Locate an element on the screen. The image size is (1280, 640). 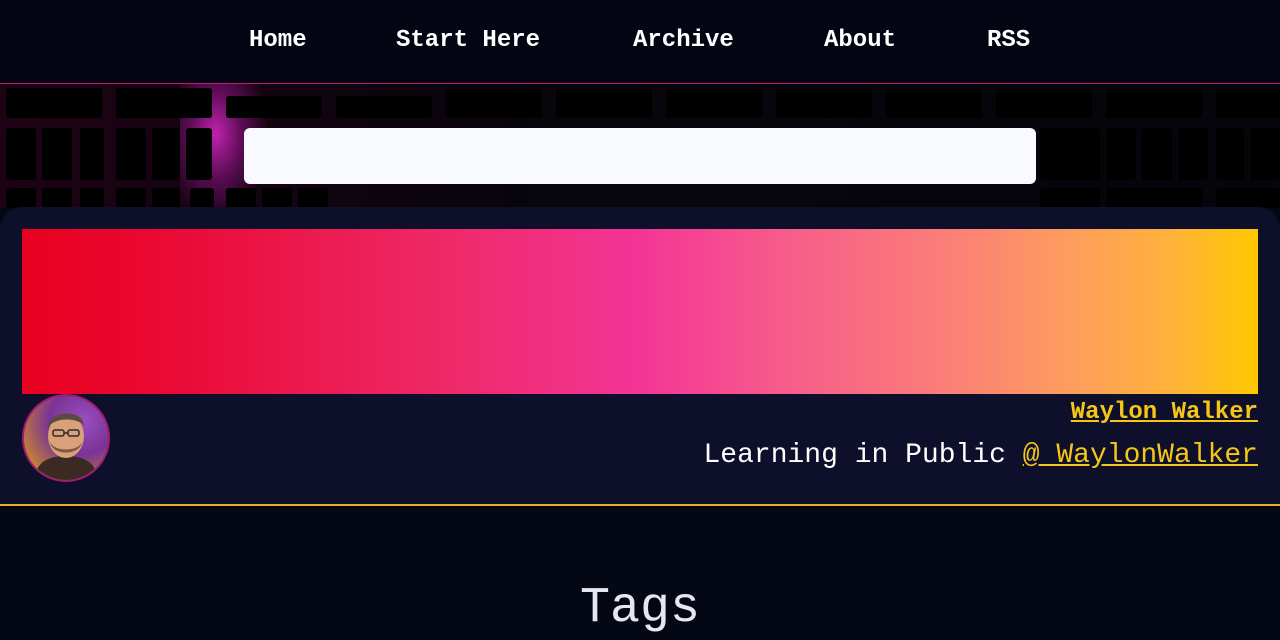
nav-archive-link: Archive is located at coordinates (683, 41).